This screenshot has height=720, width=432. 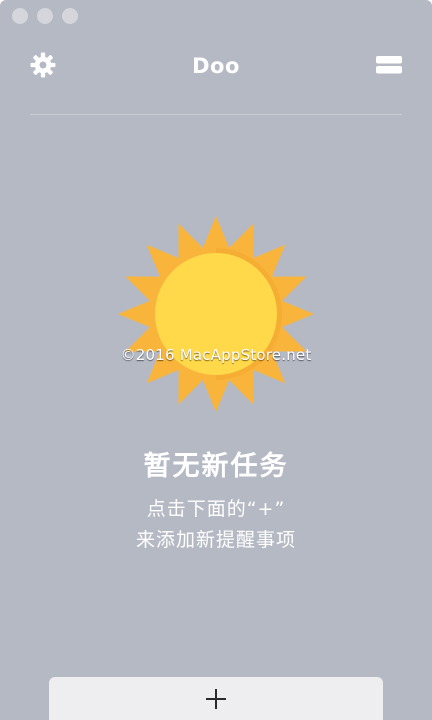 What do you see at coordinates (389, 65) in the screenshot?
I see `menu-icon` at bounding box center [389, 65].